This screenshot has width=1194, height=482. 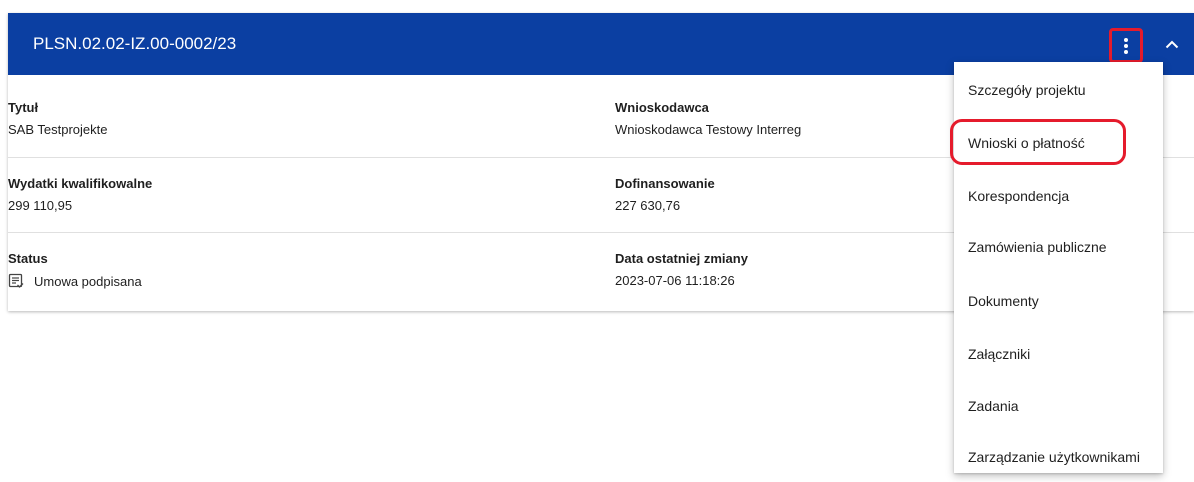 What do you see at coordinates (708, 129) in the screenshot?
I see `applicant-value: Wnioskodawca Testowy Interreg` at bounding box center [708, 129].